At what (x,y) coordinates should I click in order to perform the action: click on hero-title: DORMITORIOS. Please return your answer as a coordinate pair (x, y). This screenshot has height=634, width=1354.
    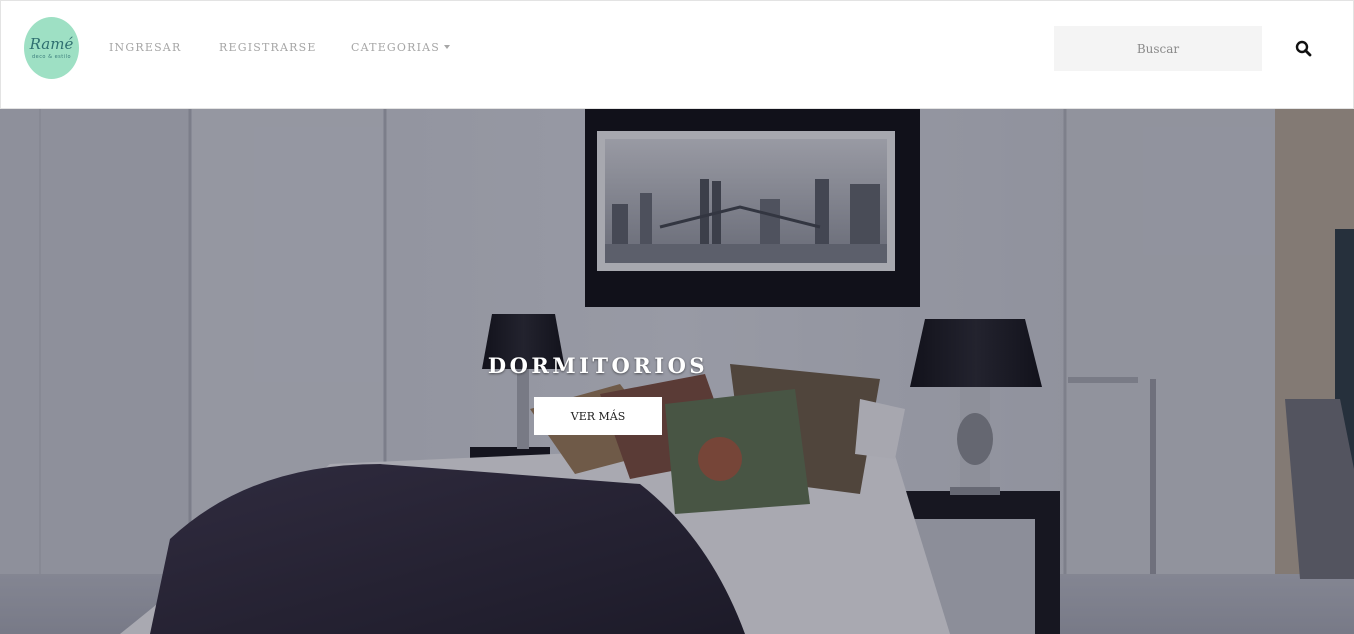
    Looking at the image, I should click on (598, 365).